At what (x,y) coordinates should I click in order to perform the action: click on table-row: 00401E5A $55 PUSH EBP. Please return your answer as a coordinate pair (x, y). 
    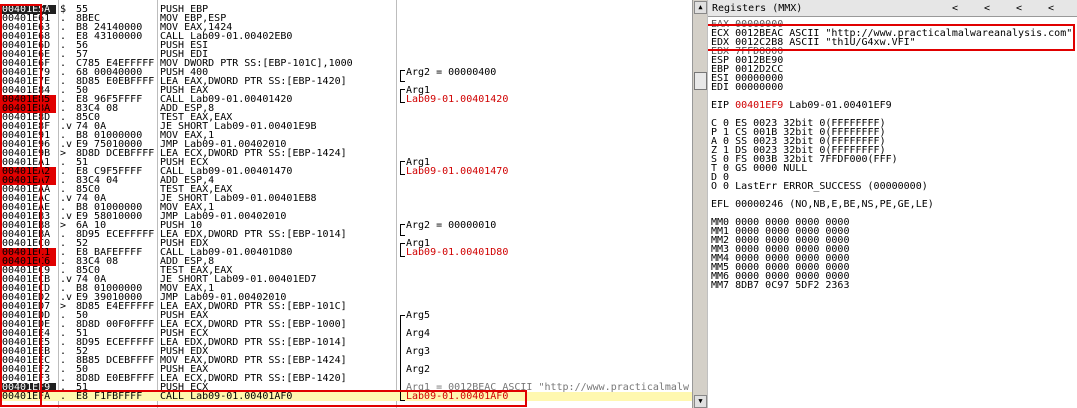
    Looking at the image, I should click on (346, 10).